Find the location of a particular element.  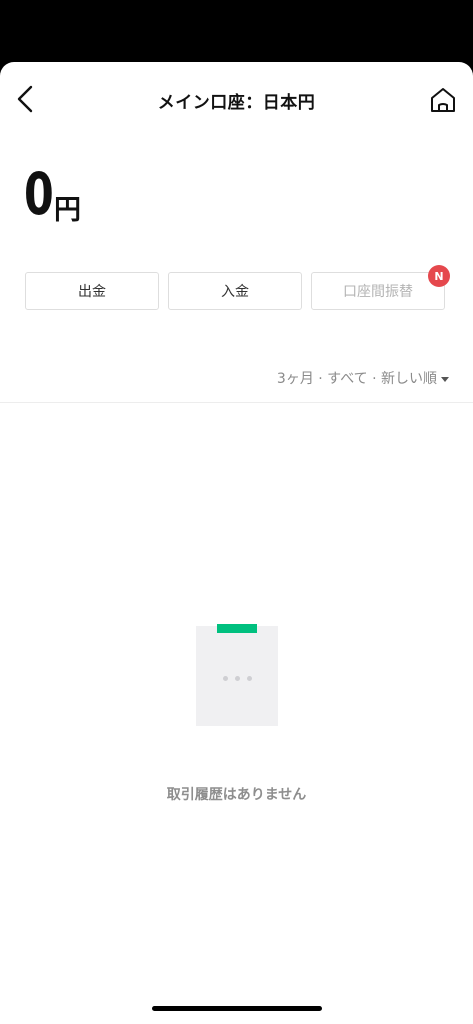

deposit-button: 入金 is located at coordinates (235, 291).